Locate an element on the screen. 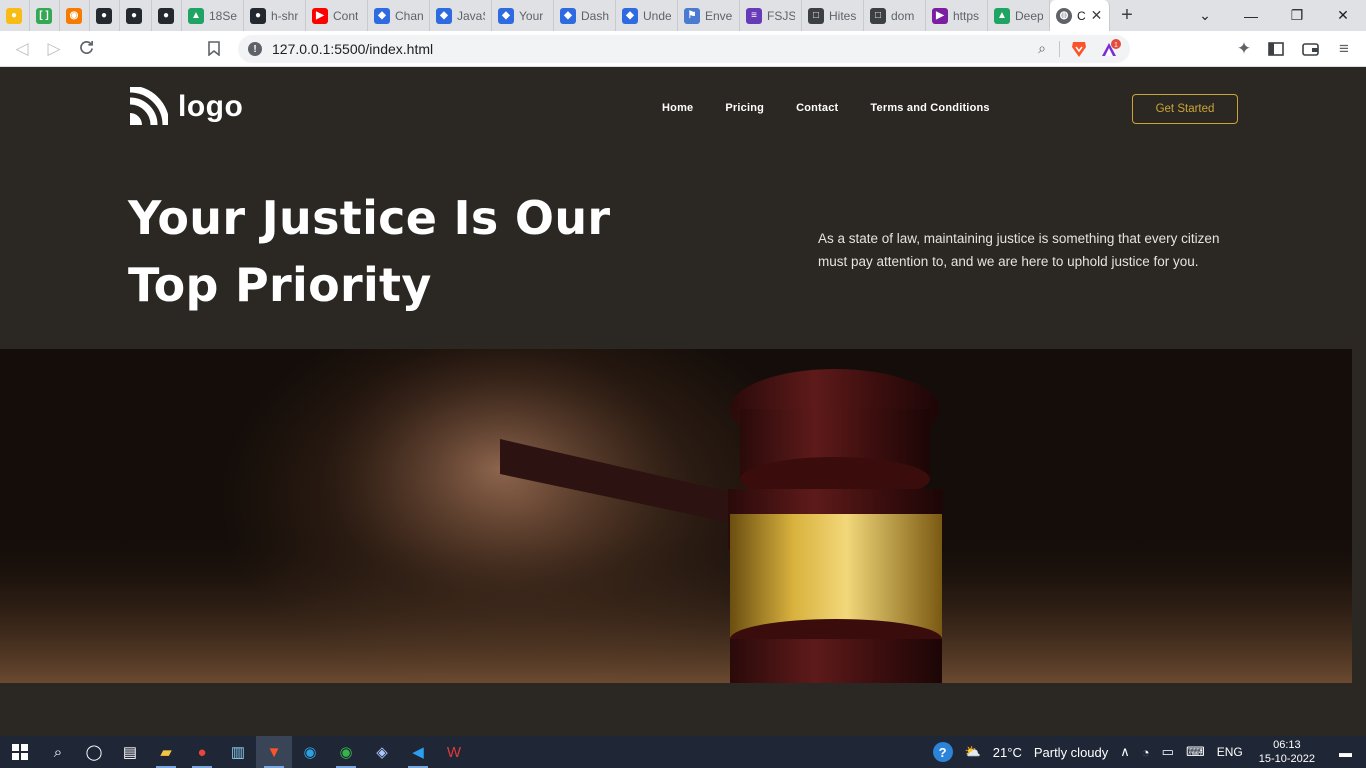  nav-contact: Contact is located at coordinates (817, 108).